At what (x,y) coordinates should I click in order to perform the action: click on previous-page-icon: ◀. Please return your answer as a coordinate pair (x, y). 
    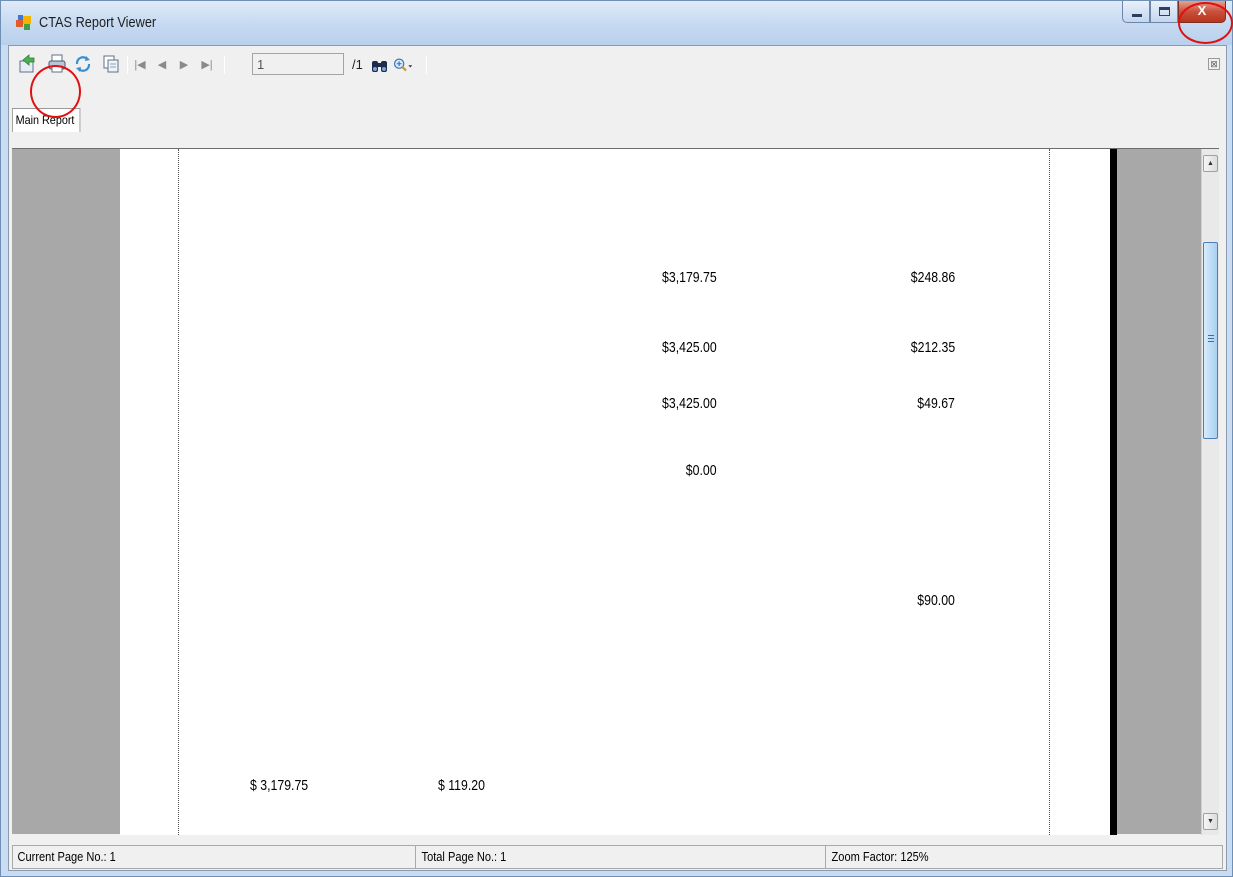
    Looking at the image, I should click on (162, 65).